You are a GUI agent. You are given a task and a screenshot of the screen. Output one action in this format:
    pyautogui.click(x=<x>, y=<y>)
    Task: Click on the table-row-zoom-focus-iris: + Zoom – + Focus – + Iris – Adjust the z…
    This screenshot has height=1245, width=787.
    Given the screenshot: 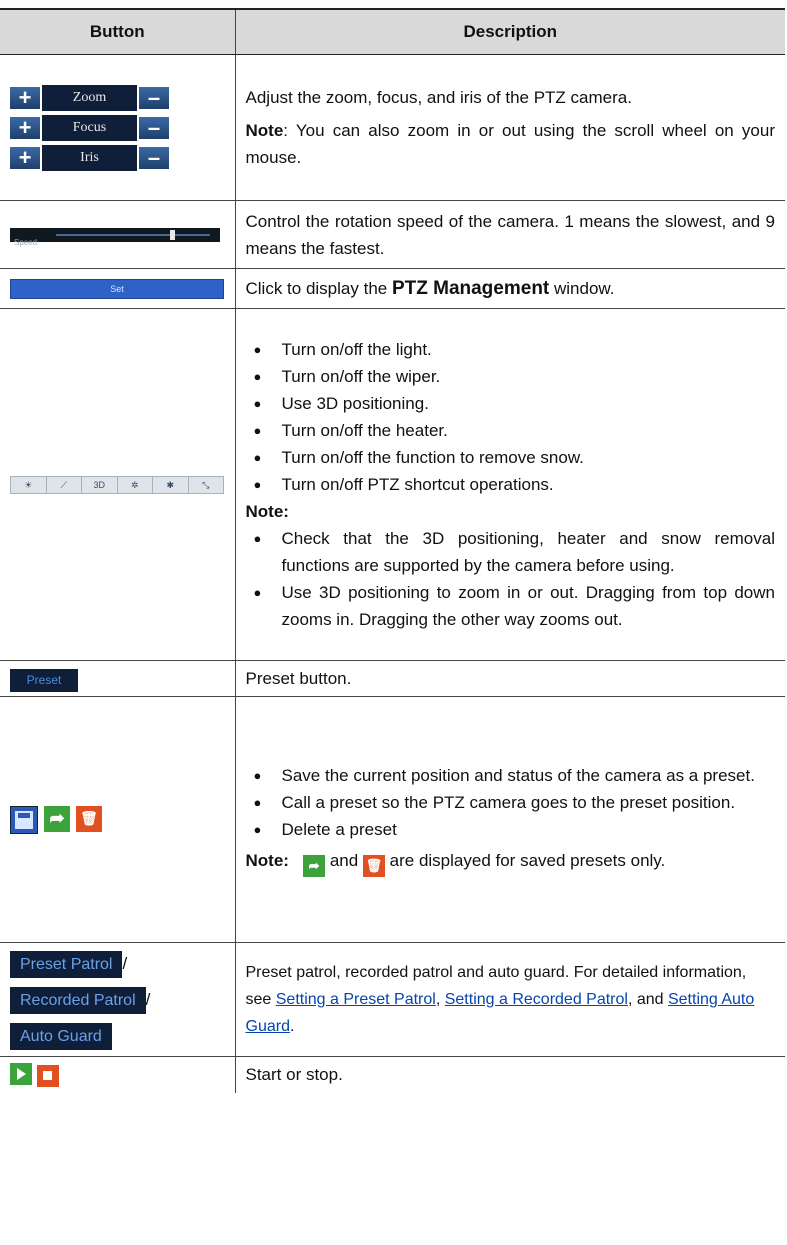 What is the action you would take?
    pyautogui.click(x=392, y=127)
    